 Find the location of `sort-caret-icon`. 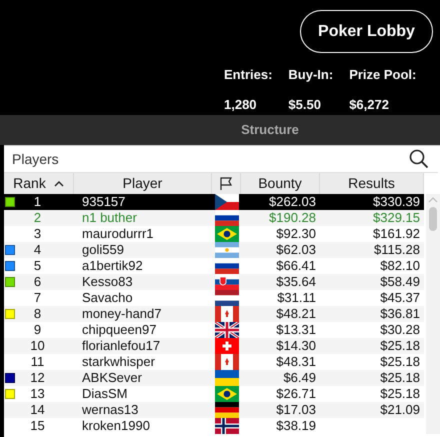

sort-caret-icon is located at coordinates (59, 183).